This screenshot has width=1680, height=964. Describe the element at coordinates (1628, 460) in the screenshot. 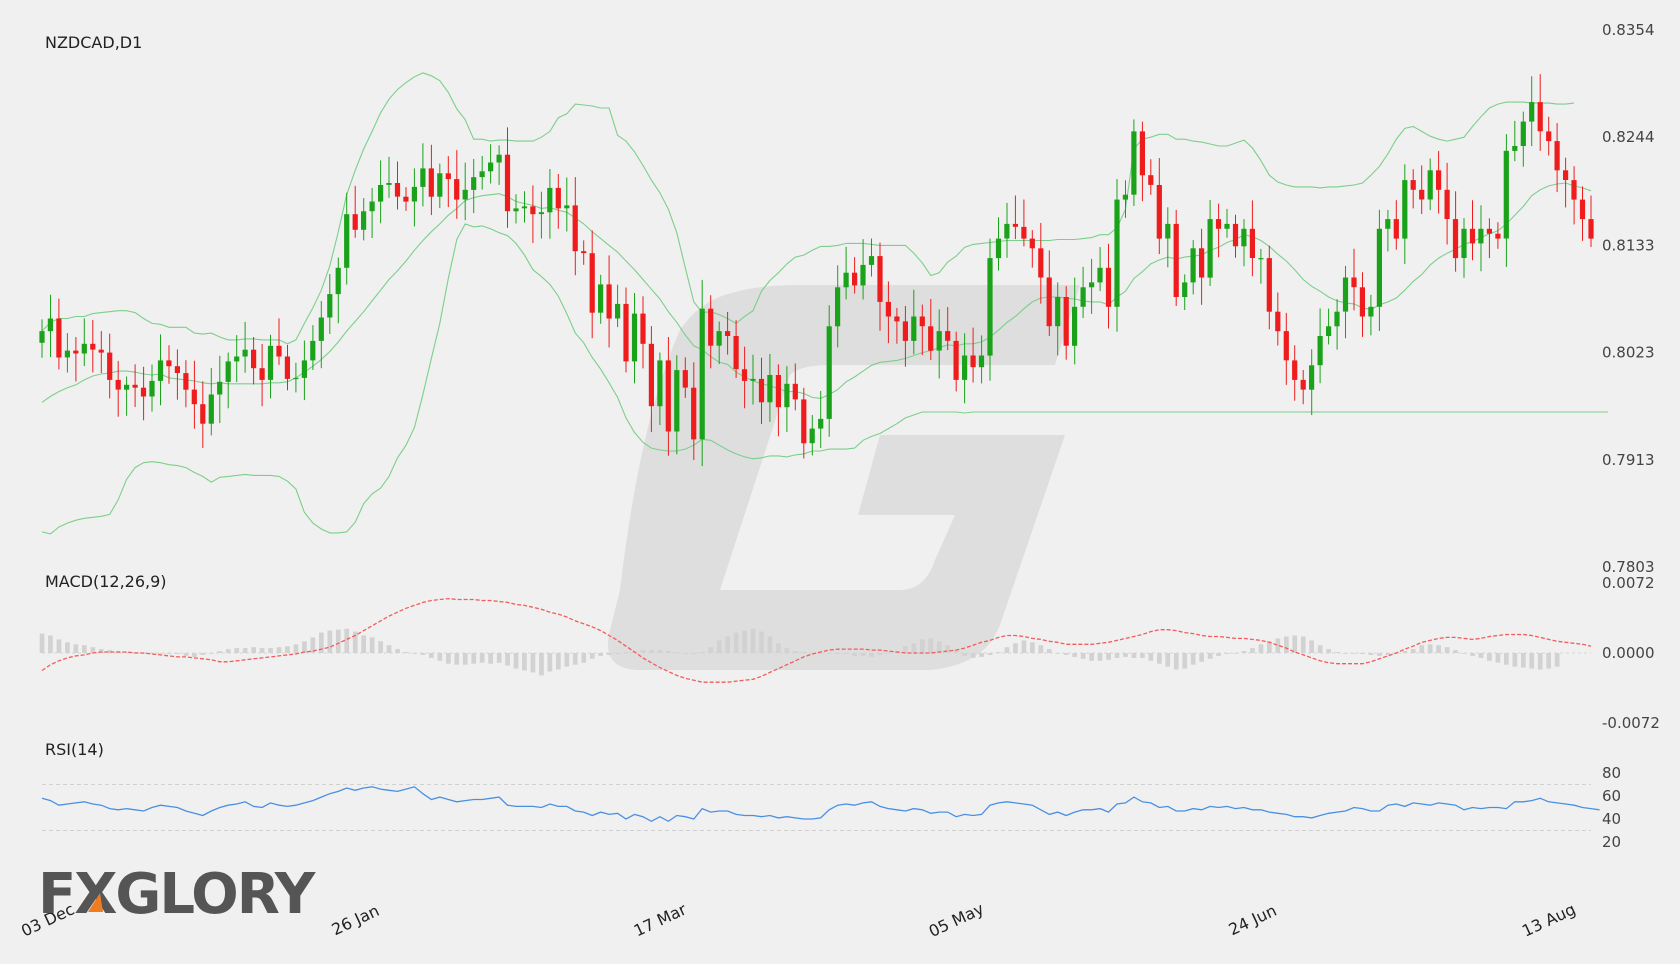

I see `price-axis-tick: 0.7913` at that location.